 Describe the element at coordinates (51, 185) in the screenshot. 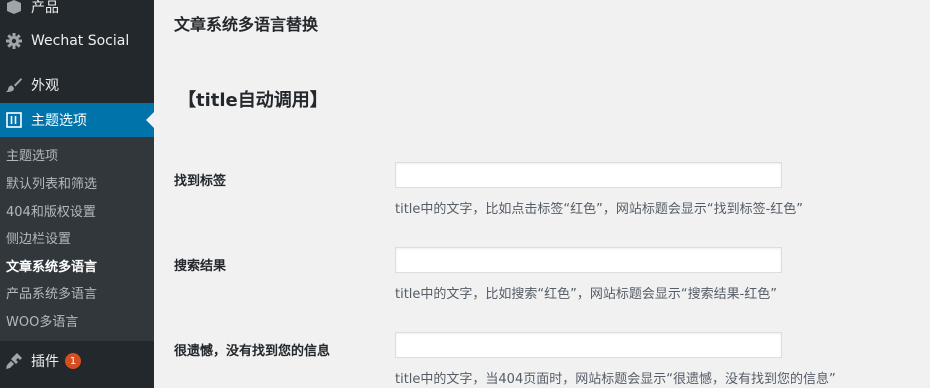

I see `submenu-item-list-filter: 默认列表和筛选` at that location.